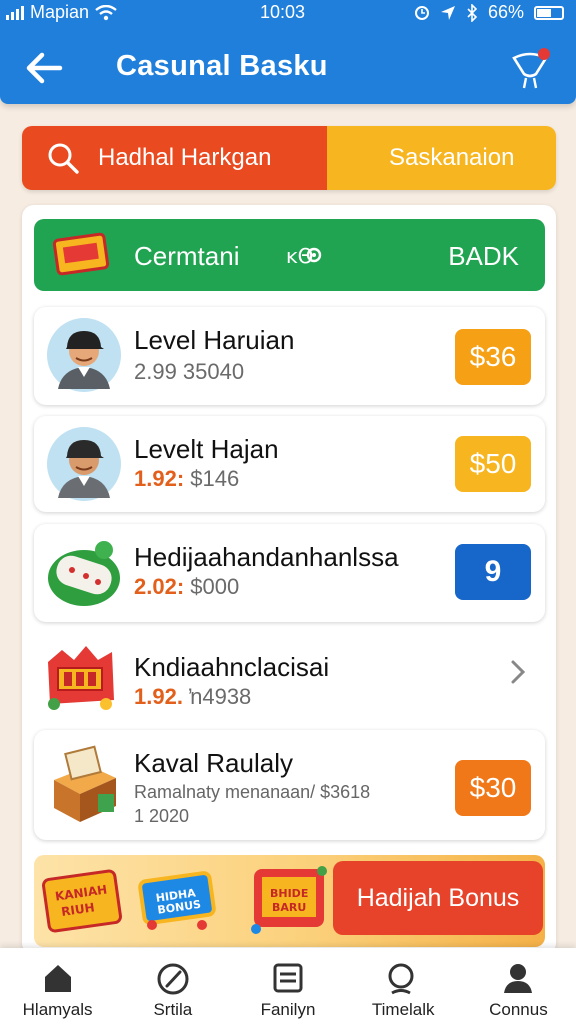 The height and width of the screenshot is (1024, 576). What do you see at coordinates (213, 763) in the screenshot?
I see `item-title: Kaval Raulaly` at bounding box center [213, 763].